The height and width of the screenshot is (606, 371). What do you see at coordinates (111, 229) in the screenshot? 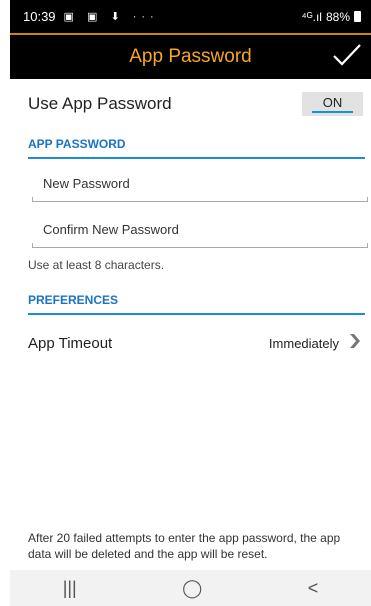
I see `confirm-password-placeholder: Confirm New Password` at bounding box center [111, 229].